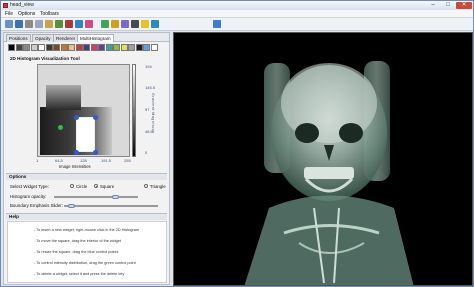 This screenshot has width=474, height=287. I want to click on x-tick: 1, so click(37, 160).